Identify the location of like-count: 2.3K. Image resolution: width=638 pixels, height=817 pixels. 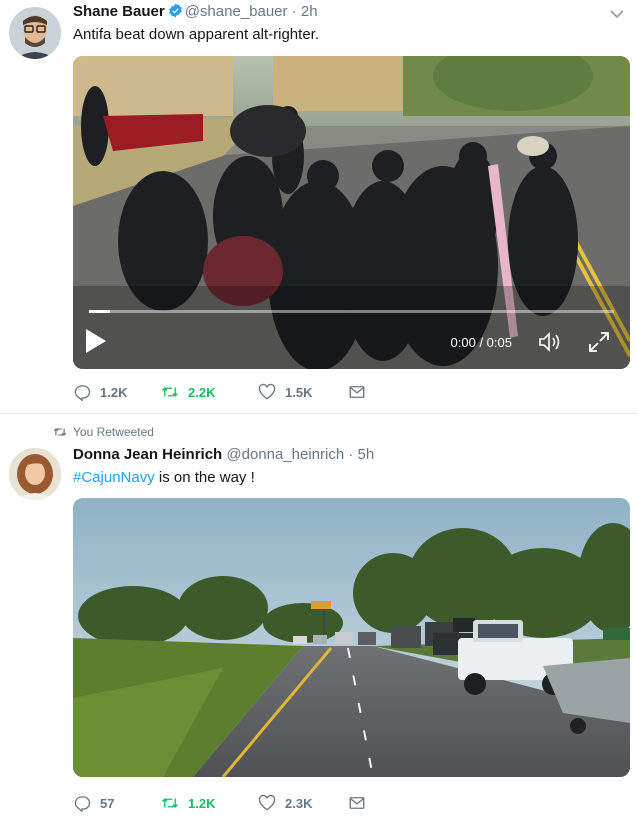
(299, 803).